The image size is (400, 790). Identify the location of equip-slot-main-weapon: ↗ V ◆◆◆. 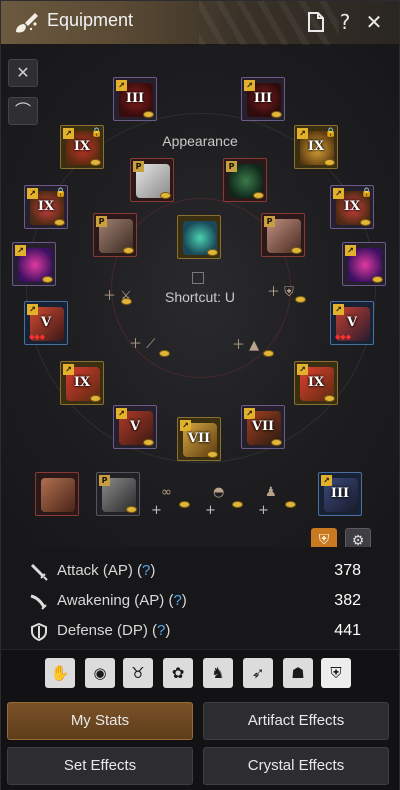
(46, 323).